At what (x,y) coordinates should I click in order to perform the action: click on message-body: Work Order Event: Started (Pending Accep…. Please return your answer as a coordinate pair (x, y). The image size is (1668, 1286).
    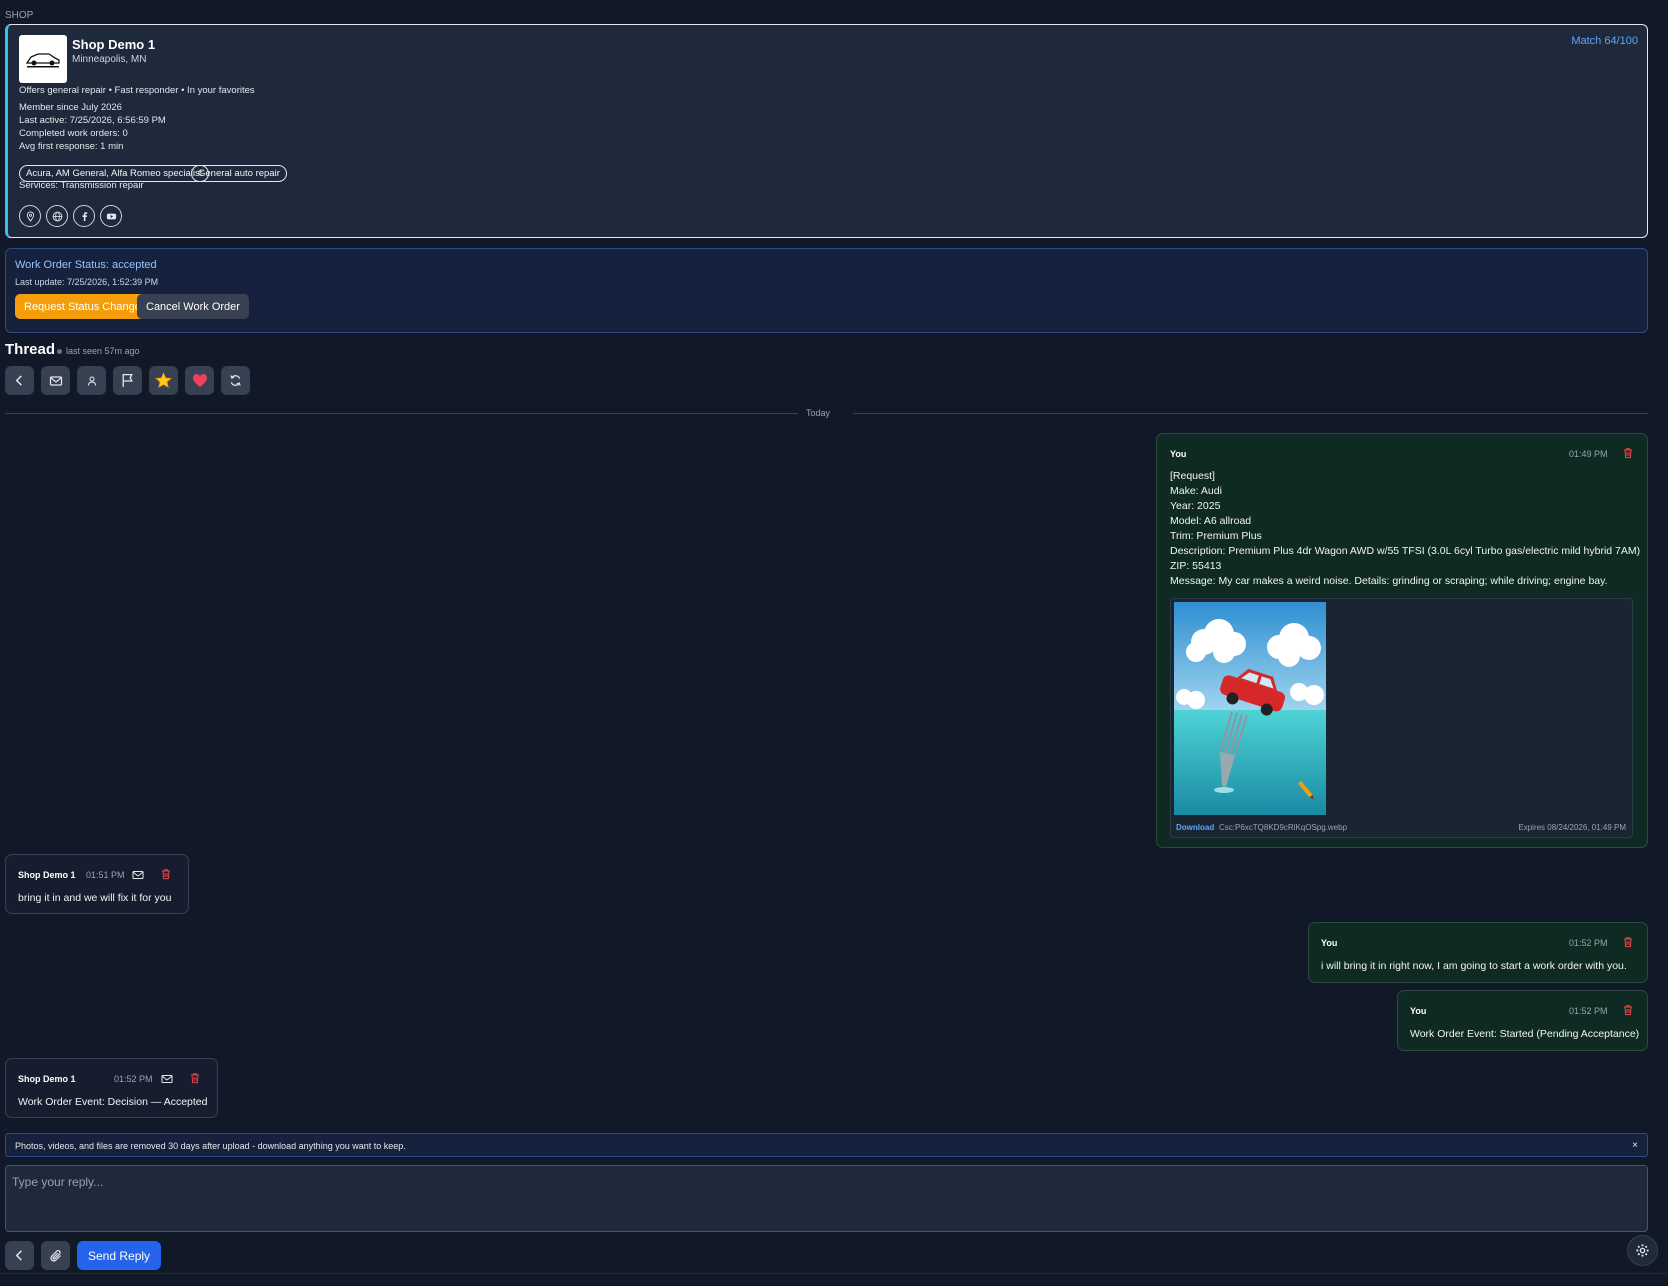
    Looking at the image, I should click on (1525, 1034).